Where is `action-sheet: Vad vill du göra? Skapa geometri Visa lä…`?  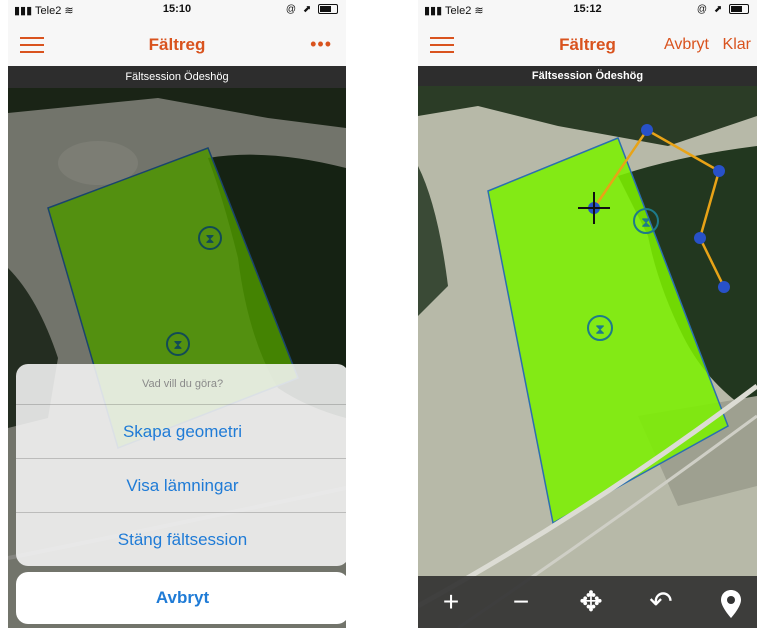
action-sheet: Vad vill du göra? Skapa geometri Visa lä… is located at coordinates (181, 465).